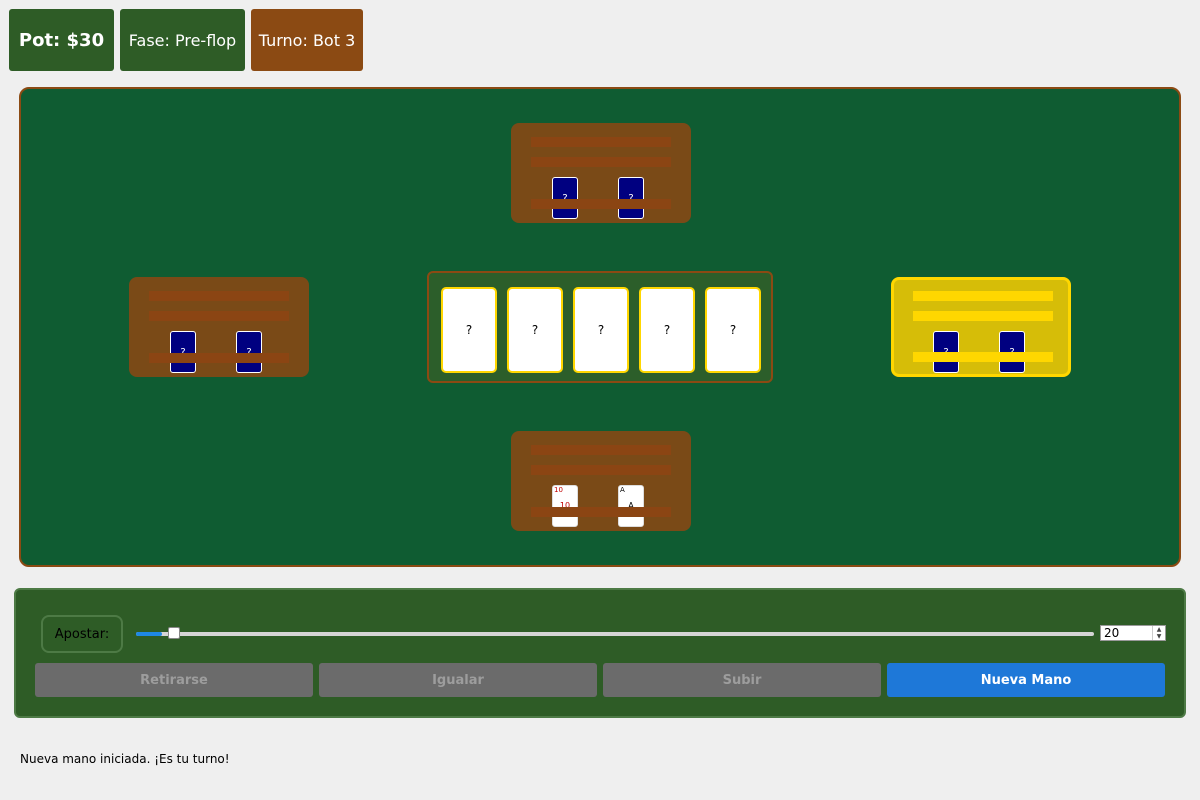 The width and height of the screenshot is (1200, 800). What do you see at coordinates (601, 173) in the screenshot?
I see `seat-top: ? ?` at bounding box center [601, 173].